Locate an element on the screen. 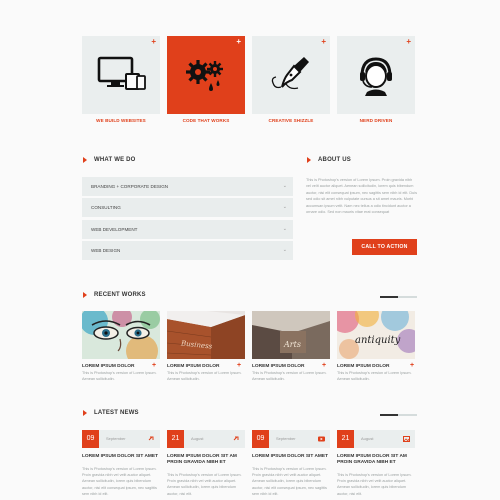 This screenshot has width=500, height=500. feature-label: WE BUILD WEBSITES is located at coordinates (121, 120).